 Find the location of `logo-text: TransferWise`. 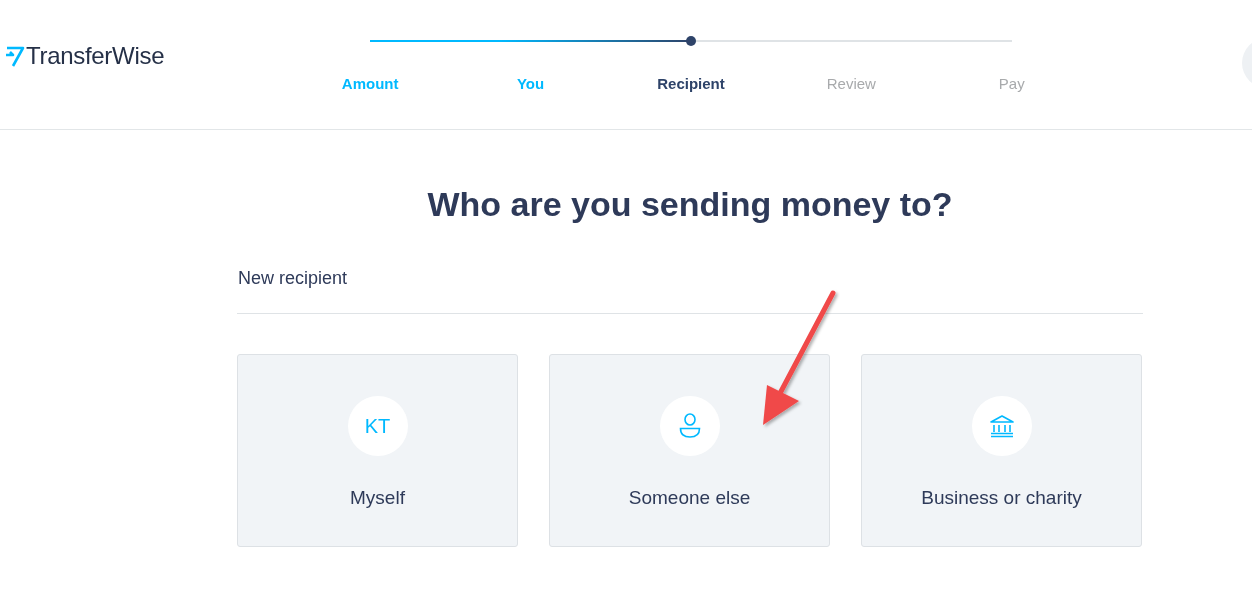

logo-text: TransferWise is located at coordinates (95, 56).